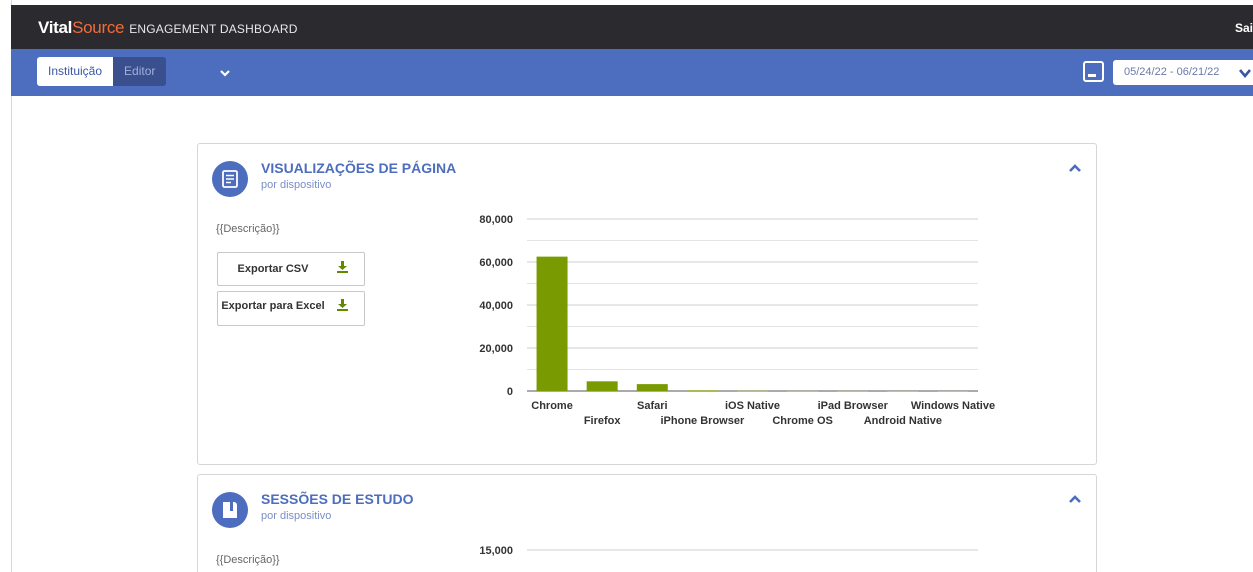 The height and width of the screenshot is (572, 1253). I want to click on y-tick-label: 20,000, so click(496, 349).